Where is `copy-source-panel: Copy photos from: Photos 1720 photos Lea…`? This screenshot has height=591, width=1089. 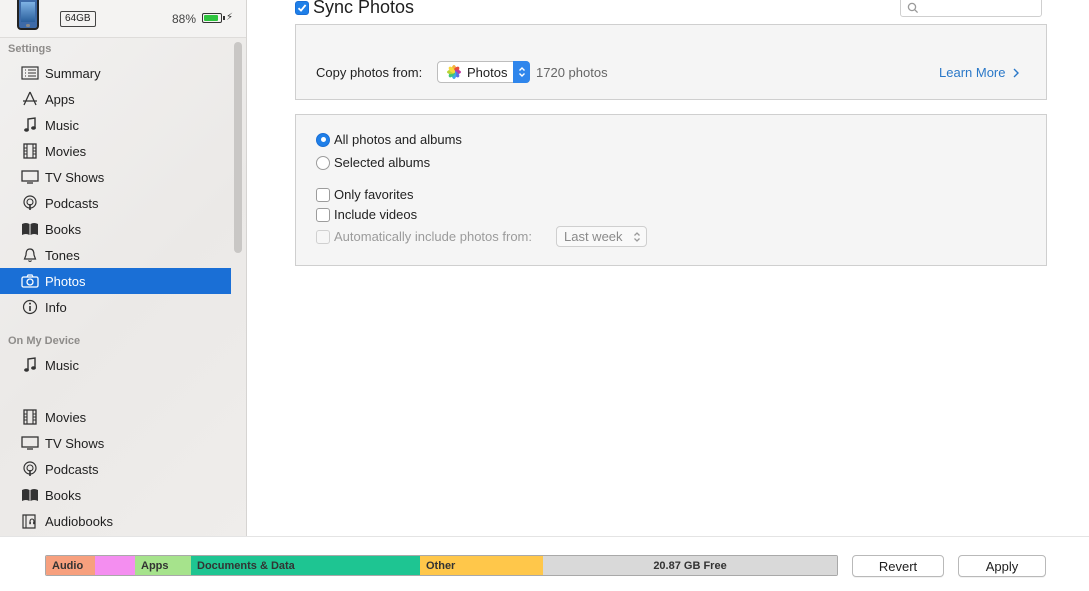
copy-source-panel: Copy photos from: Photos 1720 photos Lea… is located at coordinates (671, 62).